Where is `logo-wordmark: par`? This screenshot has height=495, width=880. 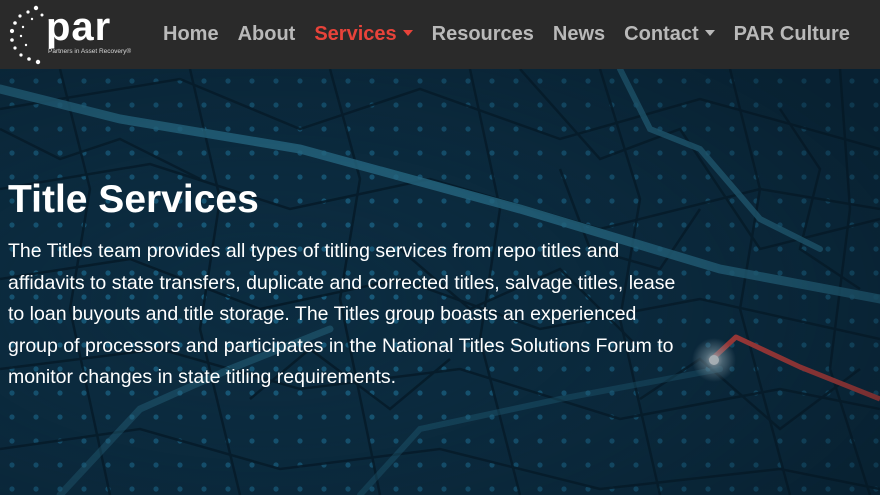
logo-wordmark: par is located at coordinates (79, 27).